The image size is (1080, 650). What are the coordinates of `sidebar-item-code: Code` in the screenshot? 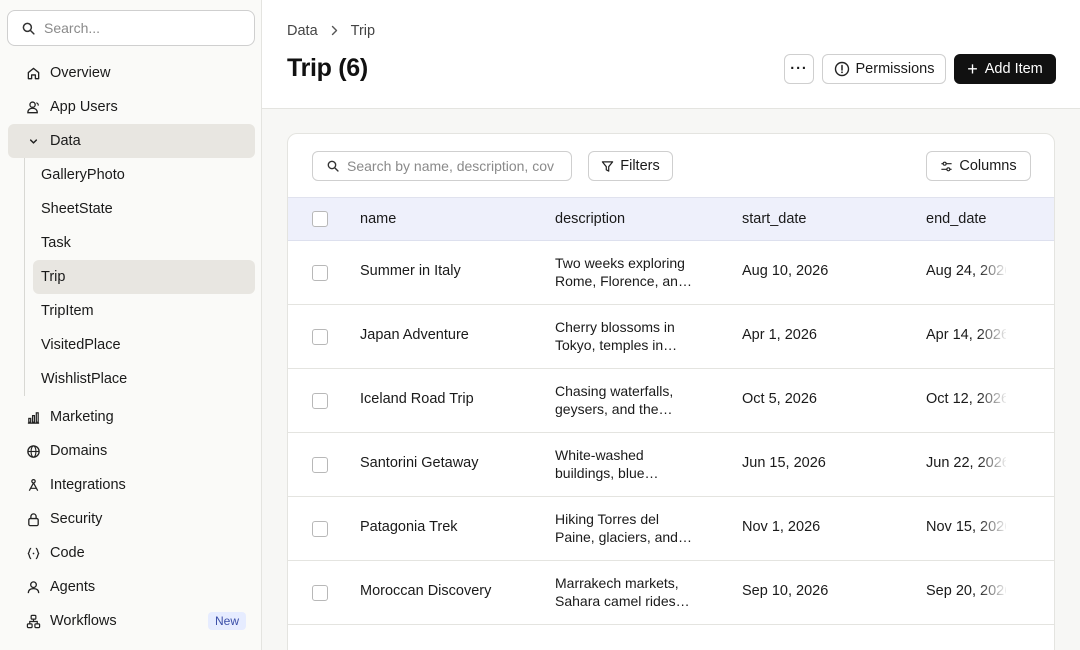 It's located at (131, 553).